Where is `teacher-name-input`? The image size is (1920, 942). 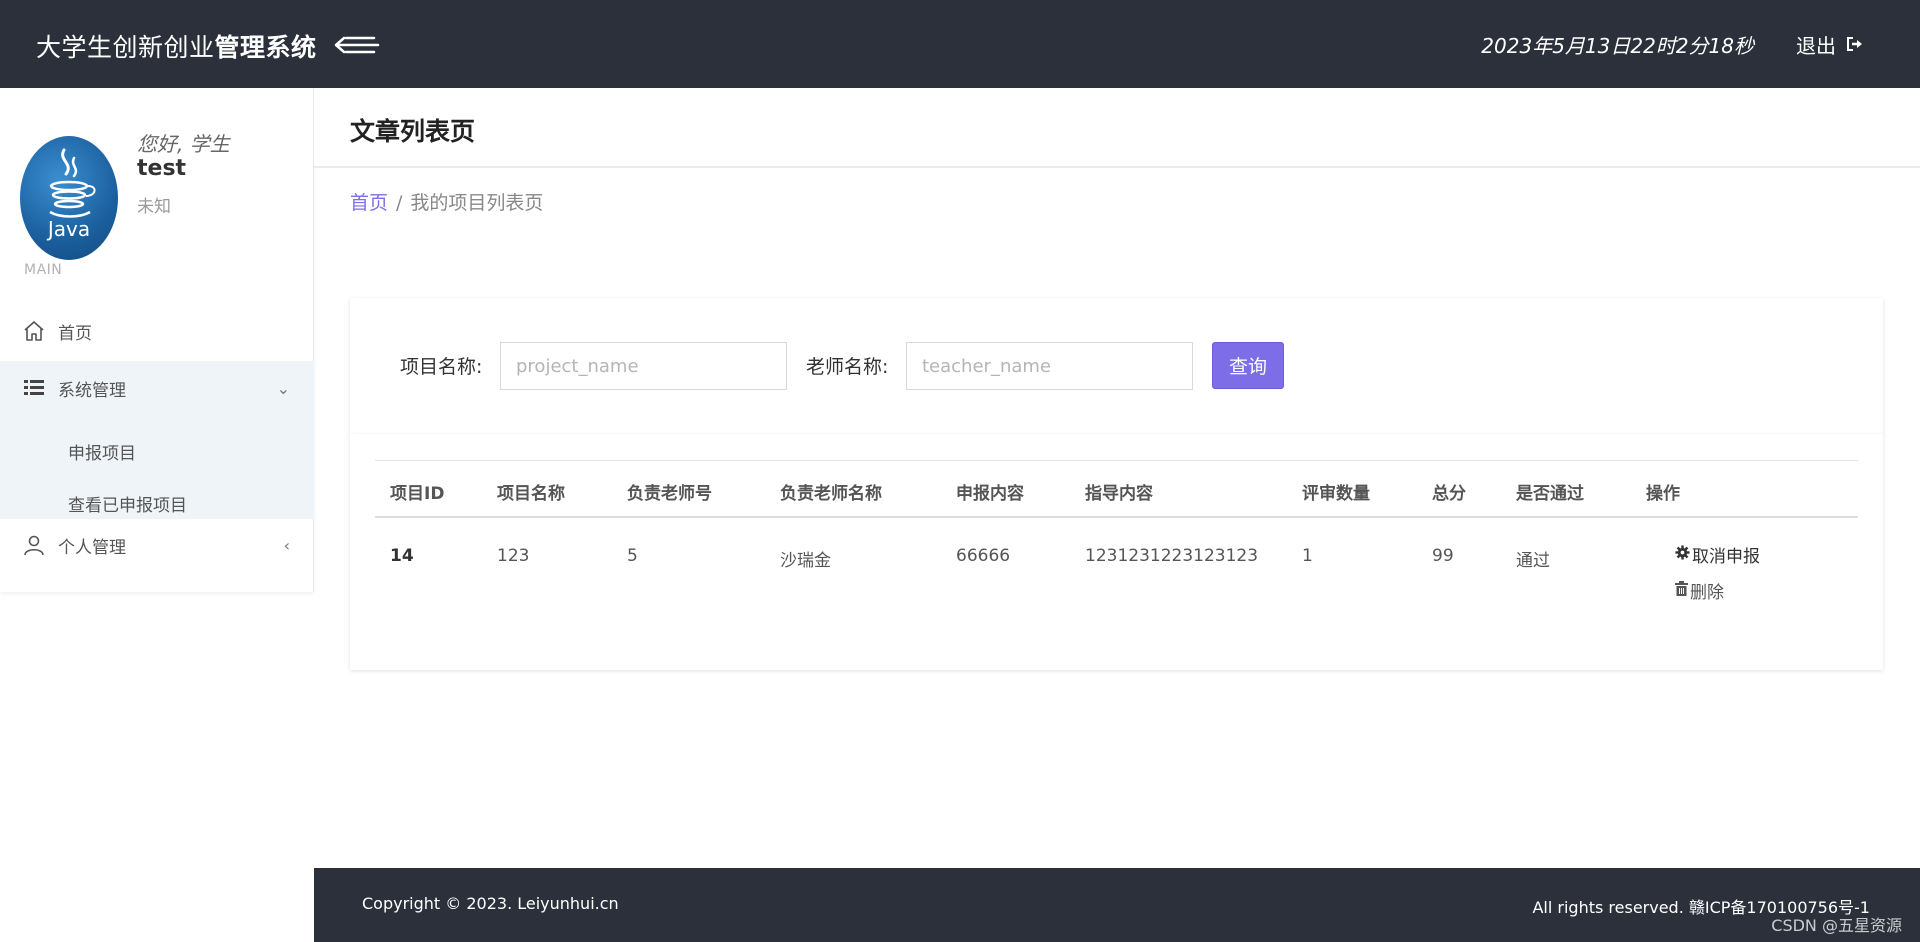 teacher-name-input is located at coordinates (1049, 366).